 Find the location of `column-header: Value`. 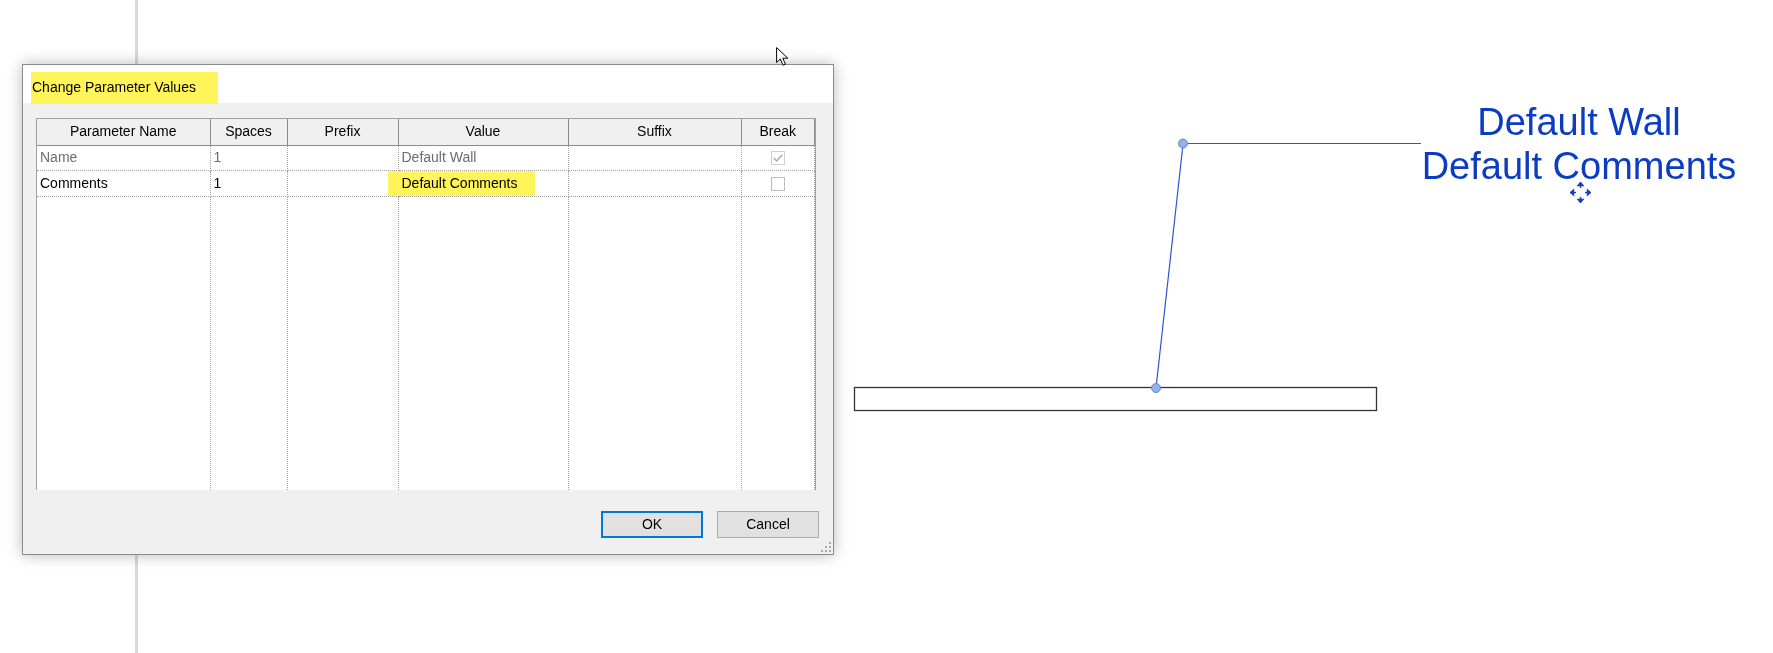

column-header: Value is located at coordinates (483, 132).